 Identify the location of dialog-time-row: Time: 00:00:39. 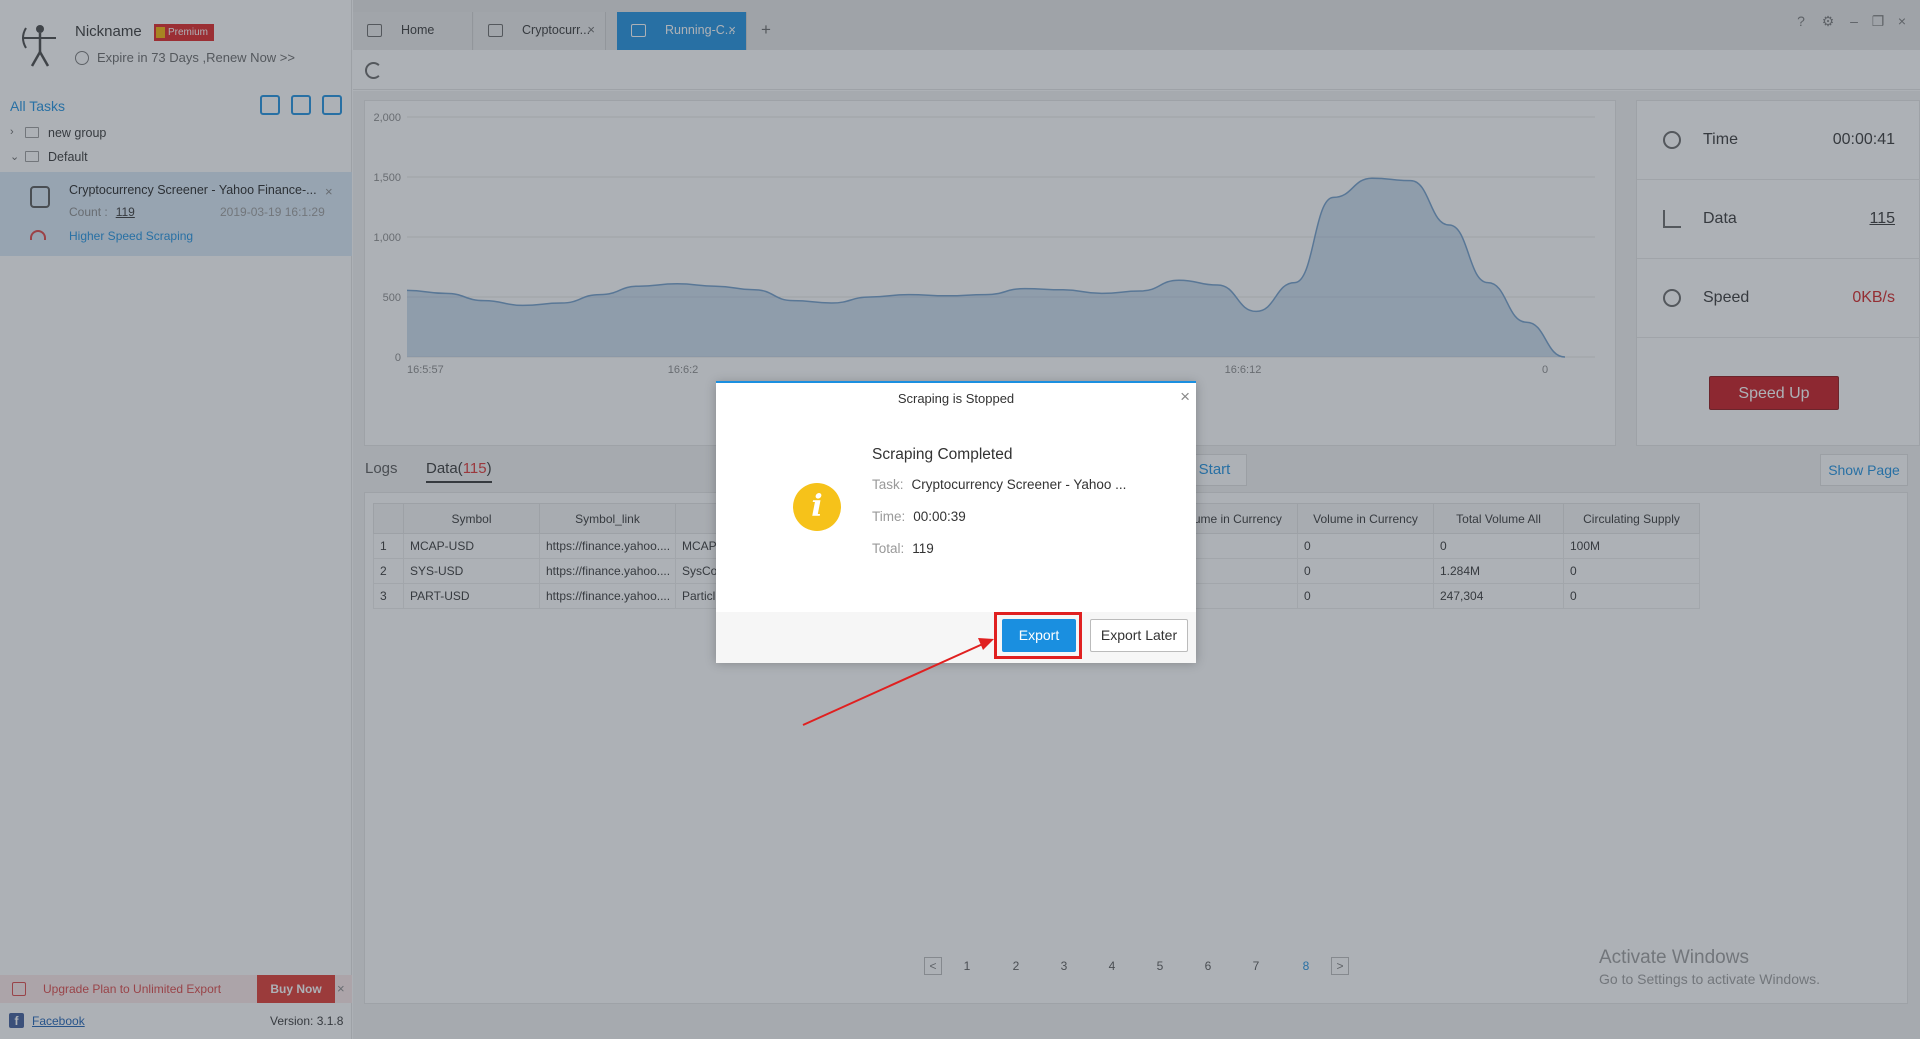
(919, 516).